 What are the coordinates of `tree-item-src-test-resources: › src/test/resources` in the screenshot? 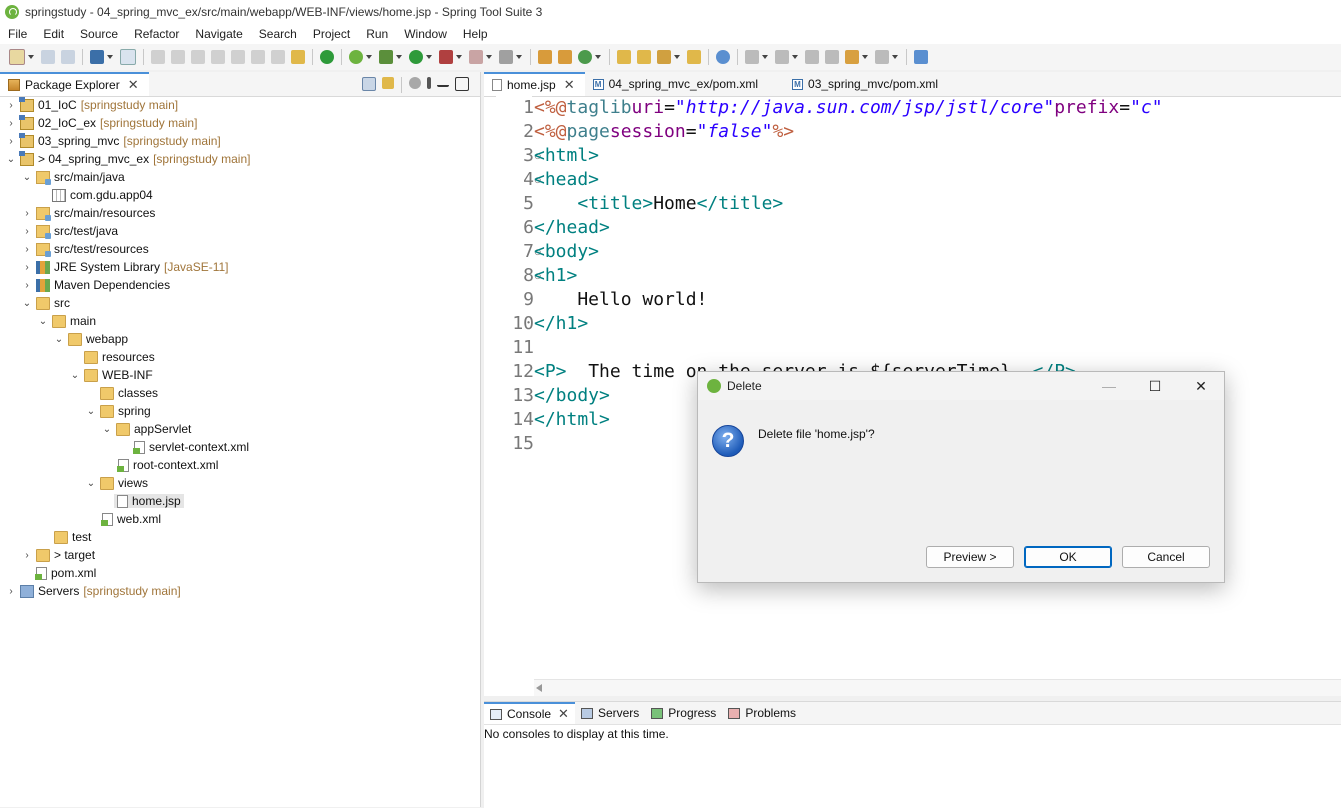 It's located at (240, 249).